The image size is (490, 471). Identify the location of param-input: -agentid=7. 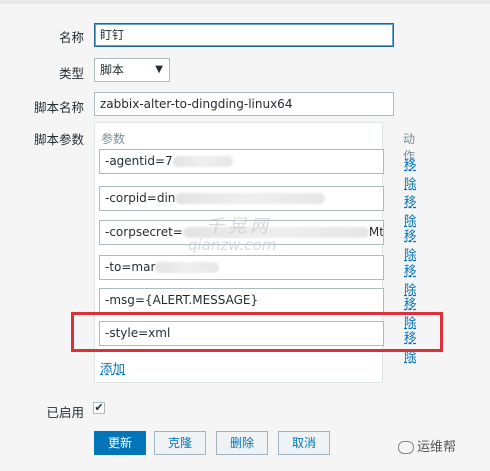
(241, 161).